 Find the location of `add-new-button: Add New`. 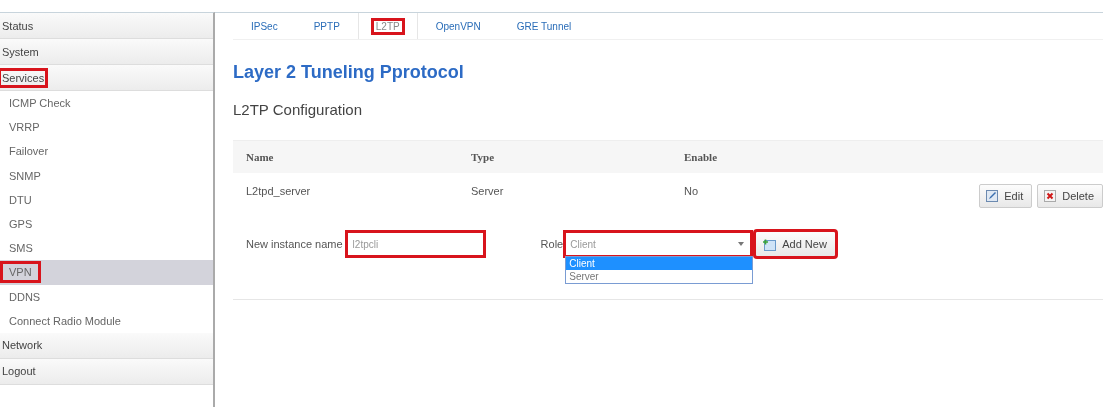

add-new-button: Add New is located at coordinates (795, 244).